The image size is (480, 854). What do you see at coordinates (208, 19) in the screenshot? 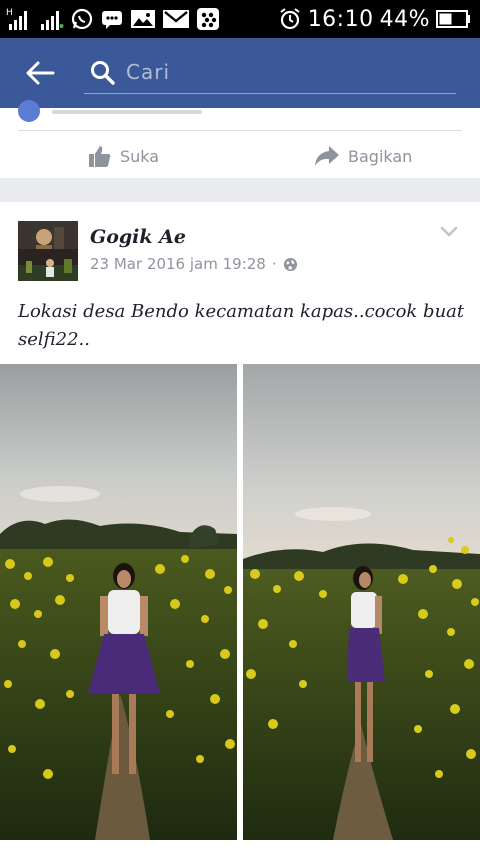
I see `blackberry-messenger-icon` at bounding box center [208, 19].